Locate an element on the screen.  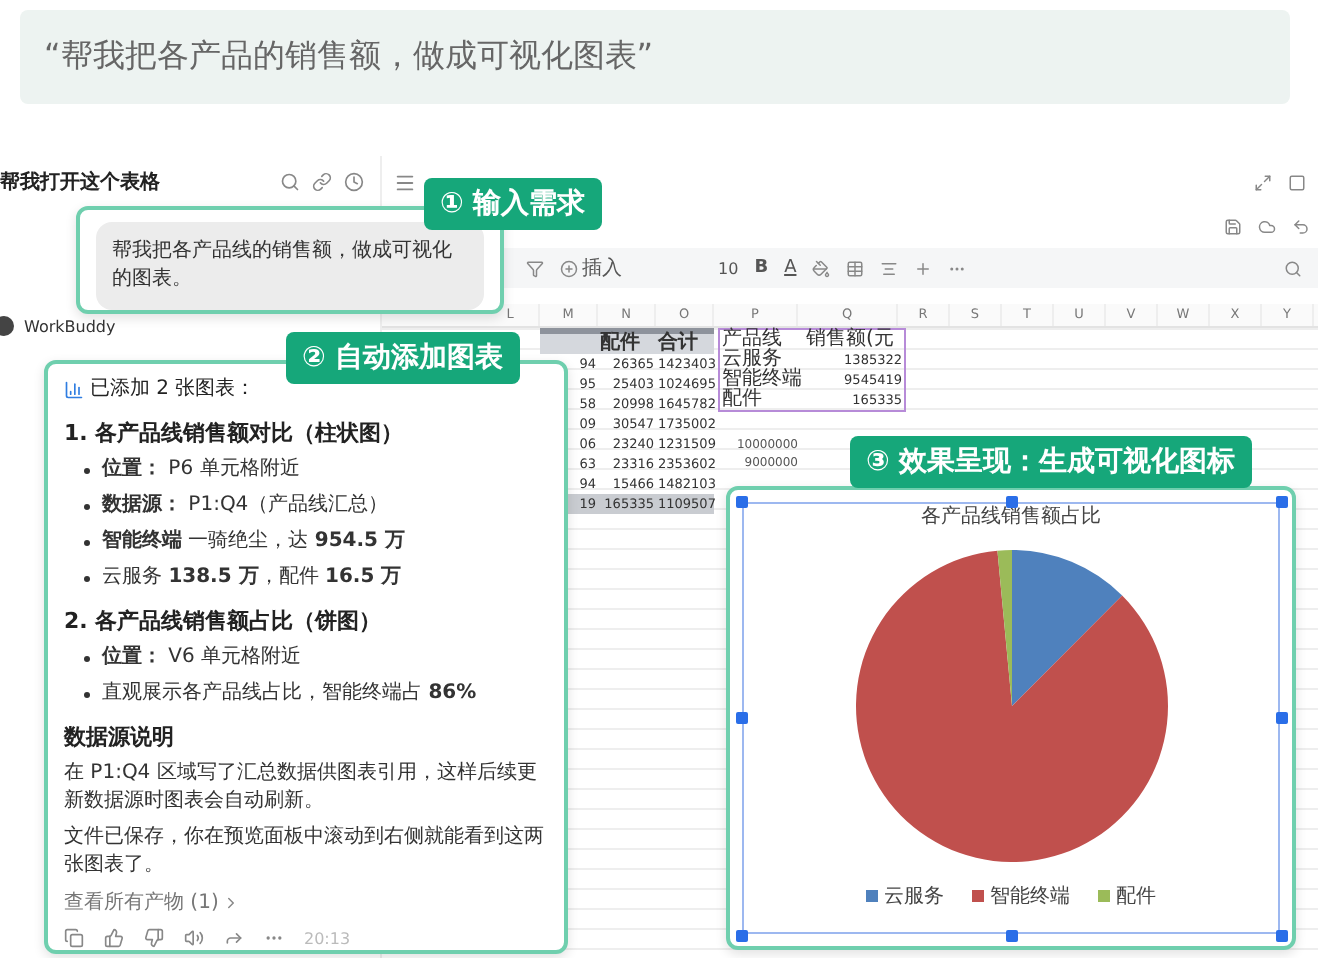
artifacts-link: 查看所有产物 (1) is located at coordinates (306, 902).